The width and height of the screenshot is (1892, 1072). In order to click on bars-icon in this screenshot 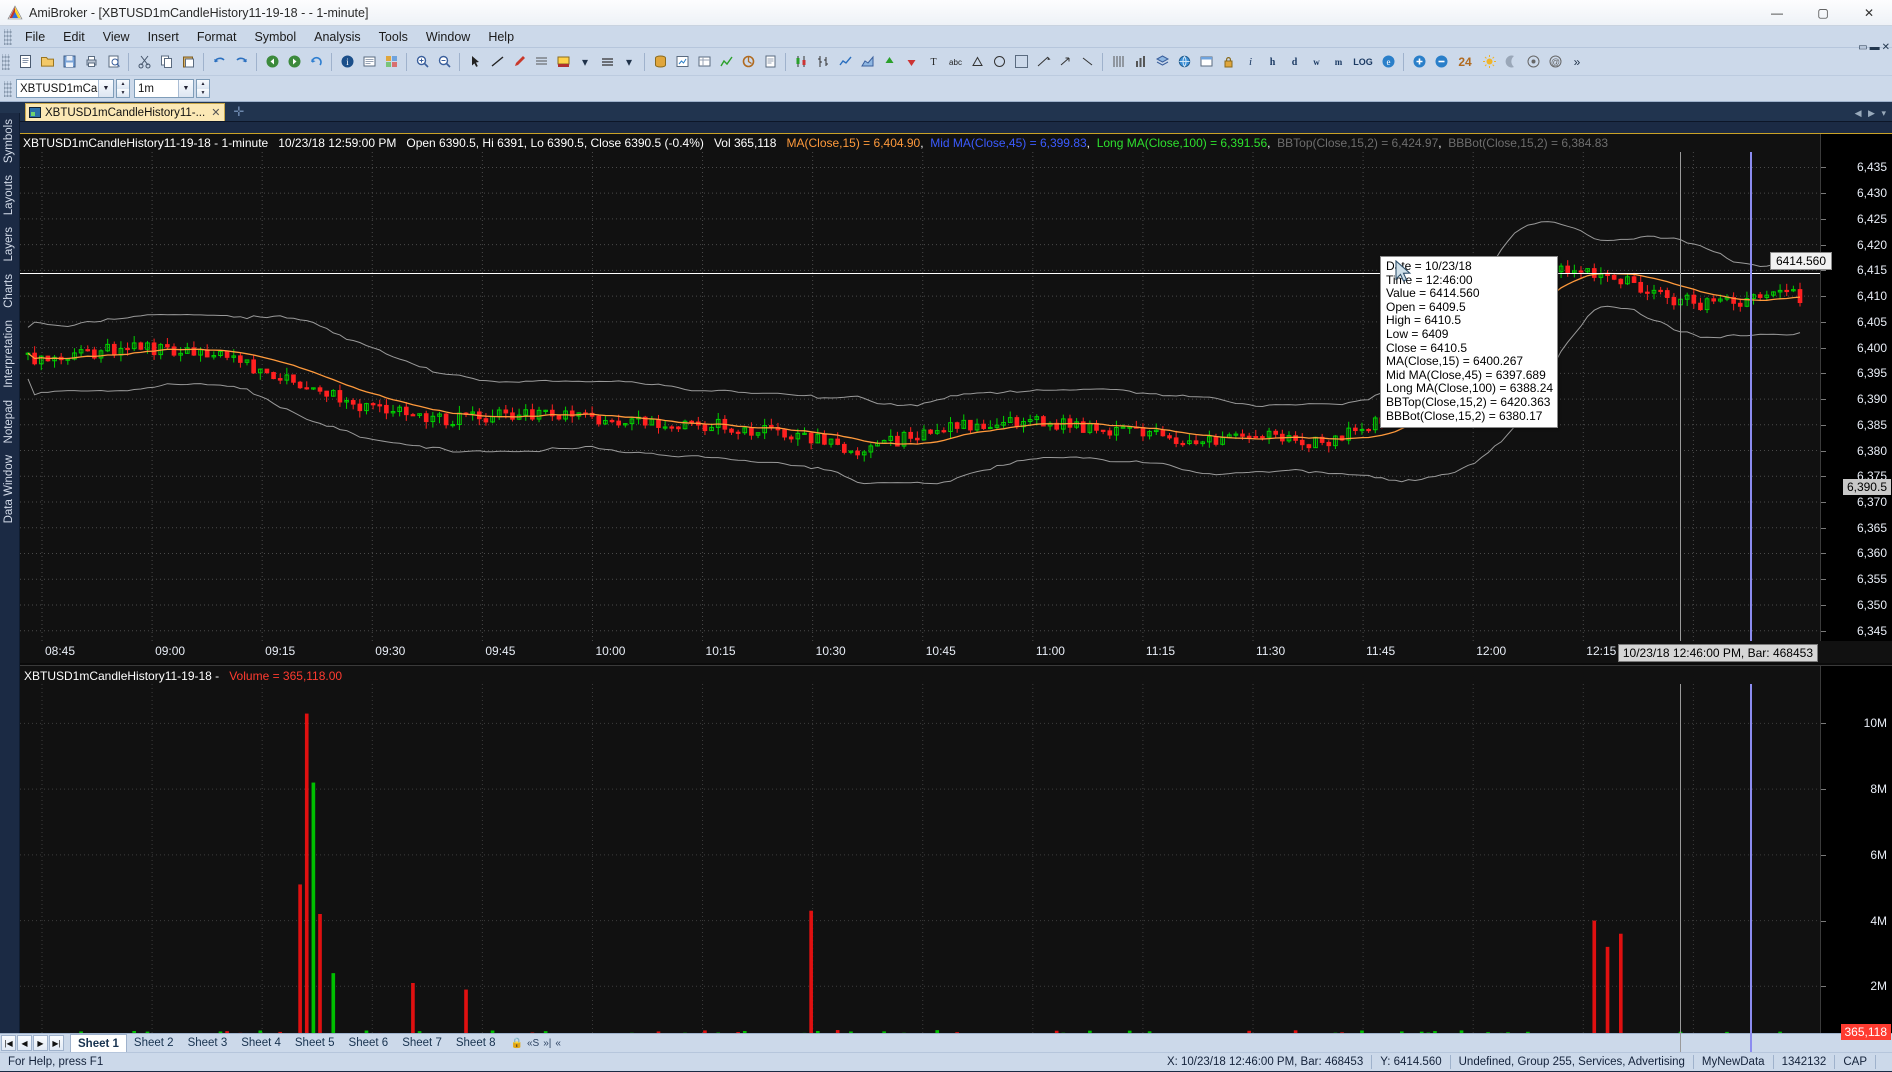, I will do `click(823, 62)`.